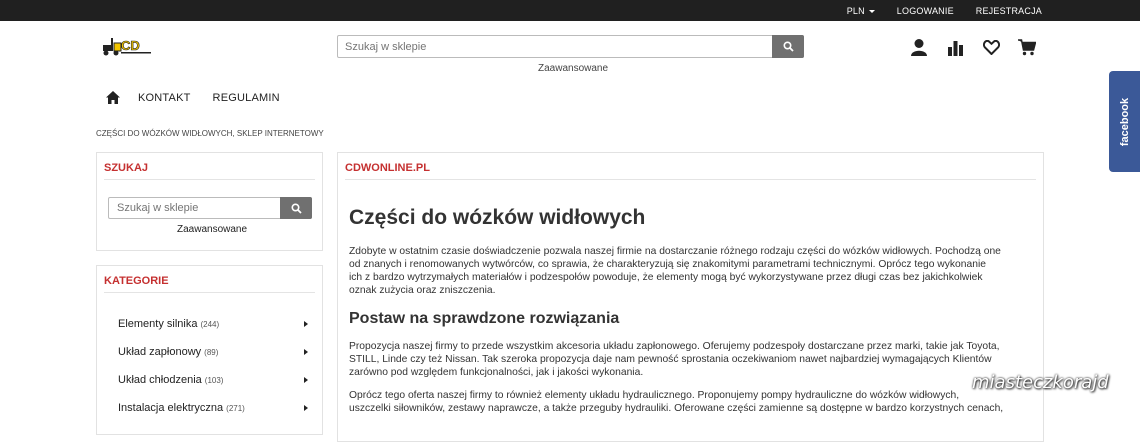  Describe the element at coordinates (1027, 47) in the screenshot. I see `cart-icon` at that location.